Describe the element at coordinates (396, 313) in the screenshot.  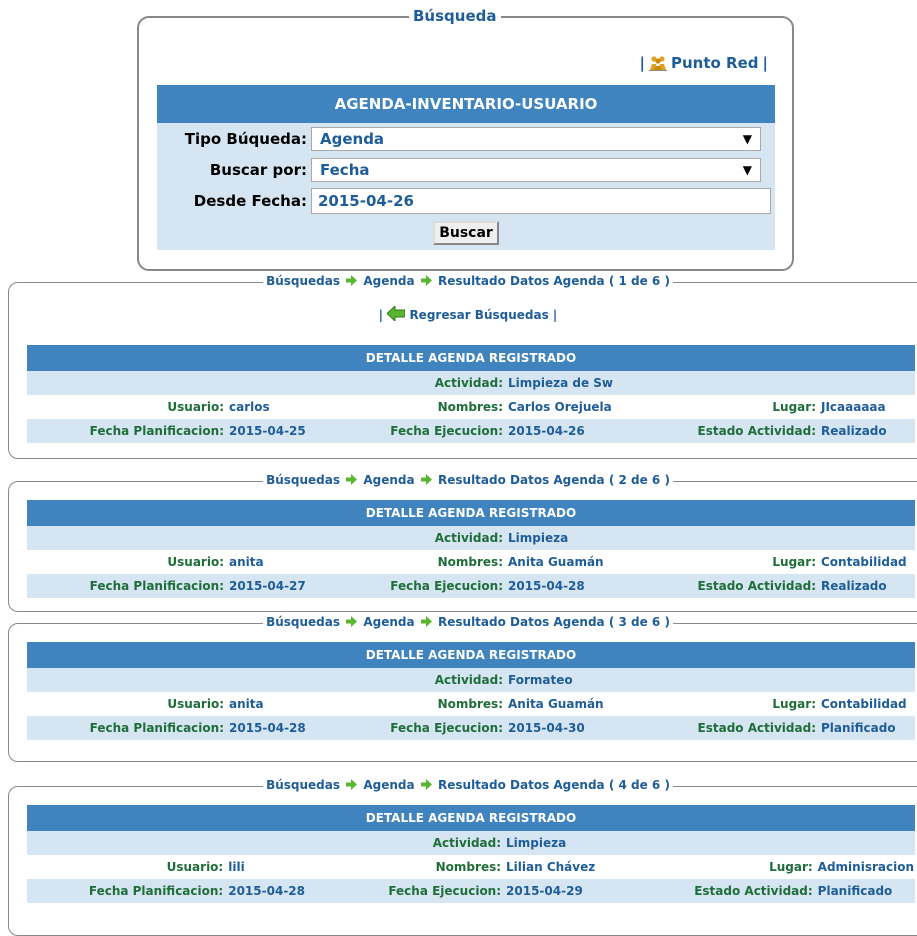
I see `back-arrow-icon` at that location.